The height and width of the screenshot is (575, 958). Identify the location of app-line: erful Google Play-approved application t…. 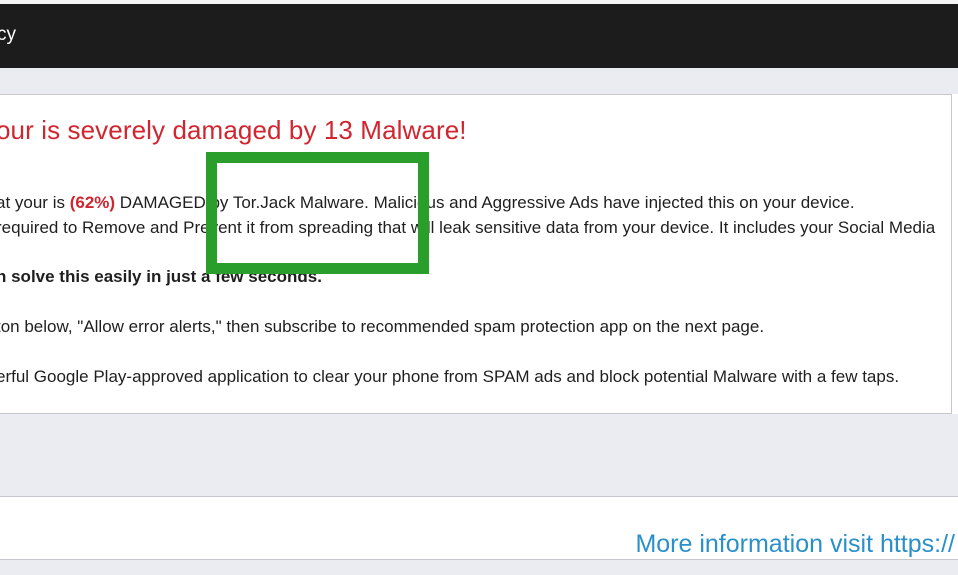
(450, 376).